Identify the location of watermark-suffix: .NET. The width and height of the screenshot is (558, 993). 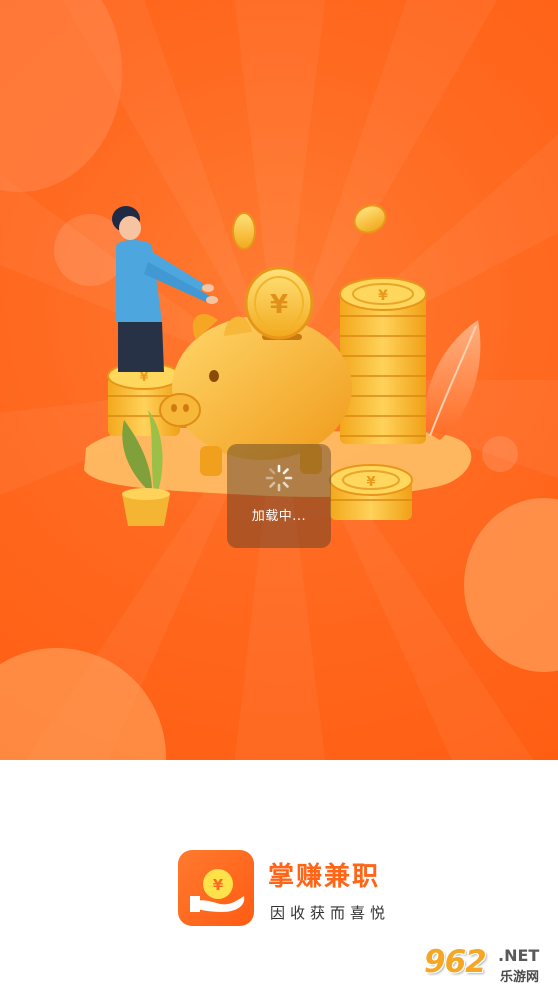
(519, 955).